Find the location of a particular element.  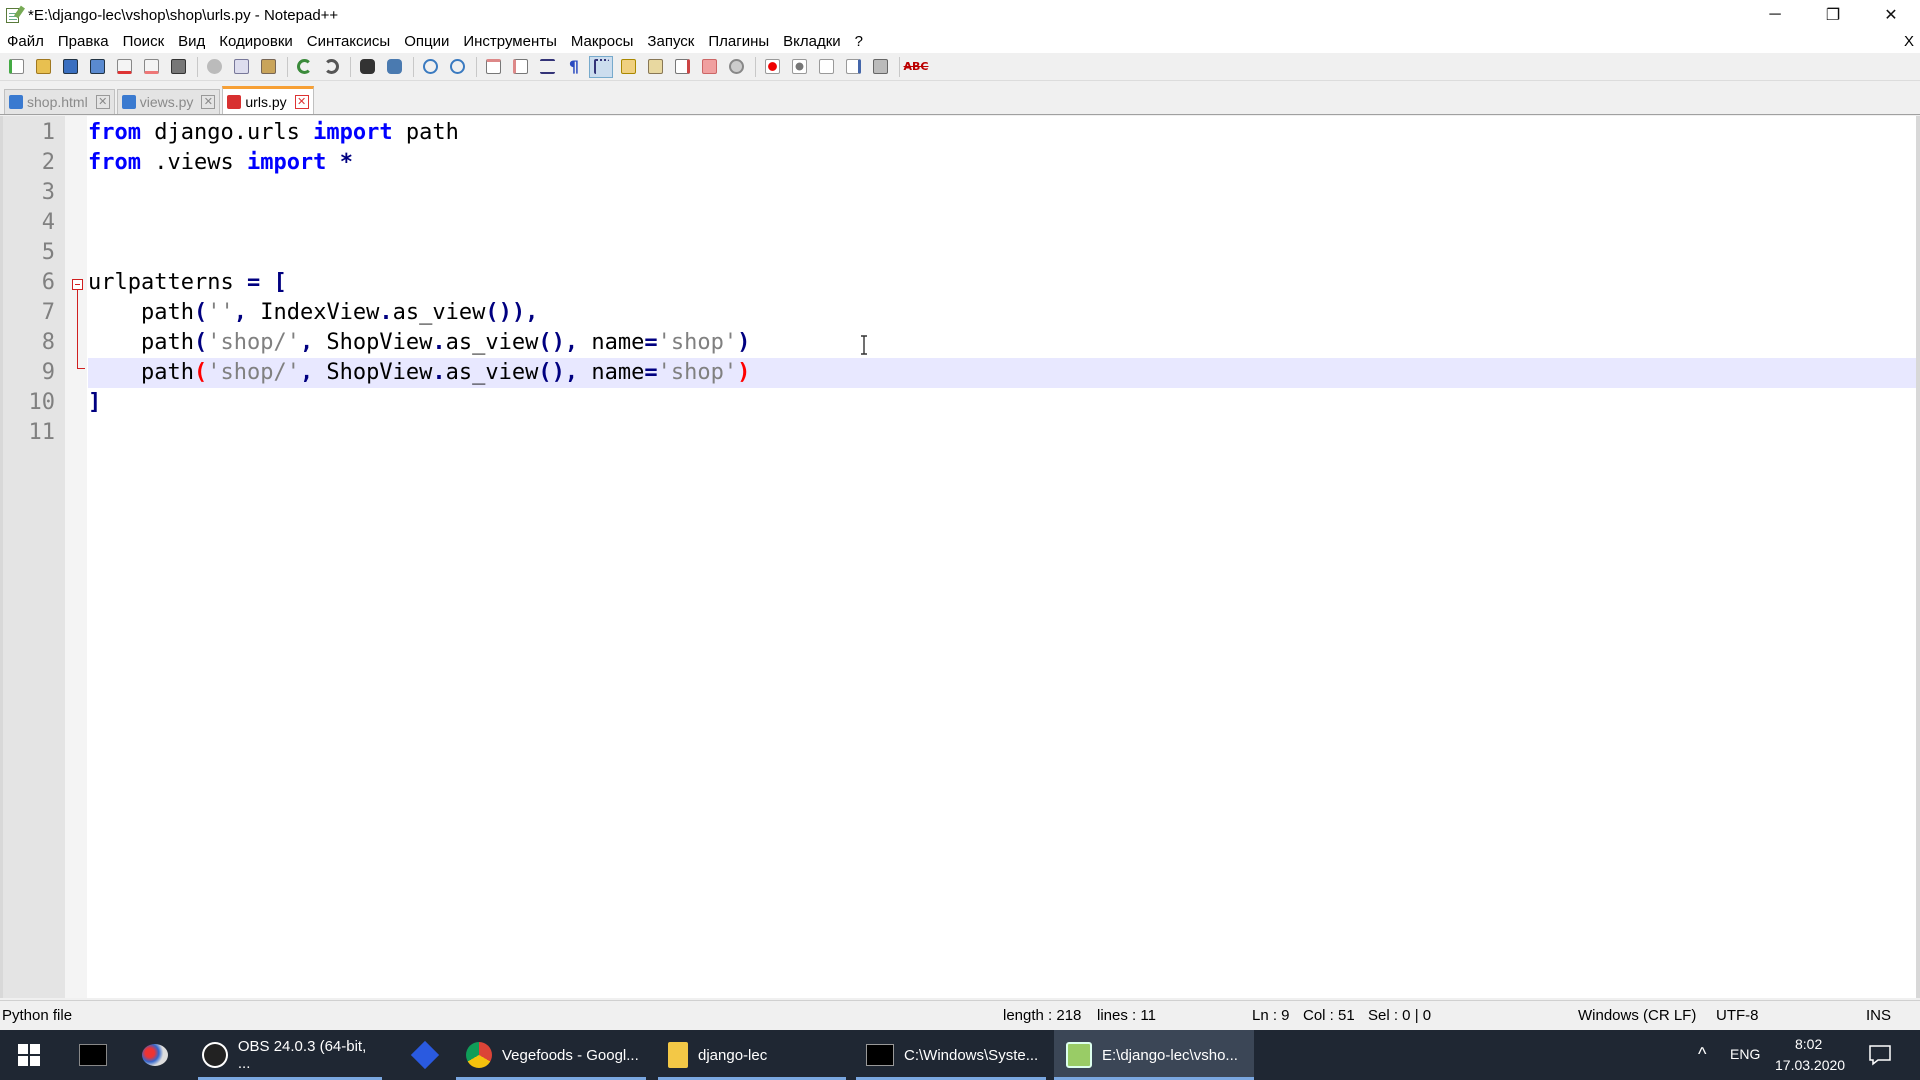

menu-language: Синтаксисы is located at coordinates (348, 41).